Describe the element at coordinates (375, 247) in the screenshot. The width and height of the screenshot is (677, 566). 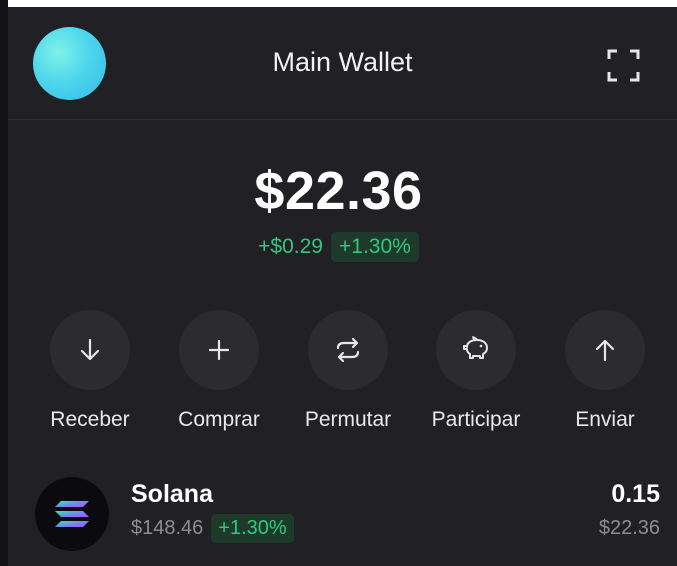
I see `balance-change-percent: +1.30%` at that location.